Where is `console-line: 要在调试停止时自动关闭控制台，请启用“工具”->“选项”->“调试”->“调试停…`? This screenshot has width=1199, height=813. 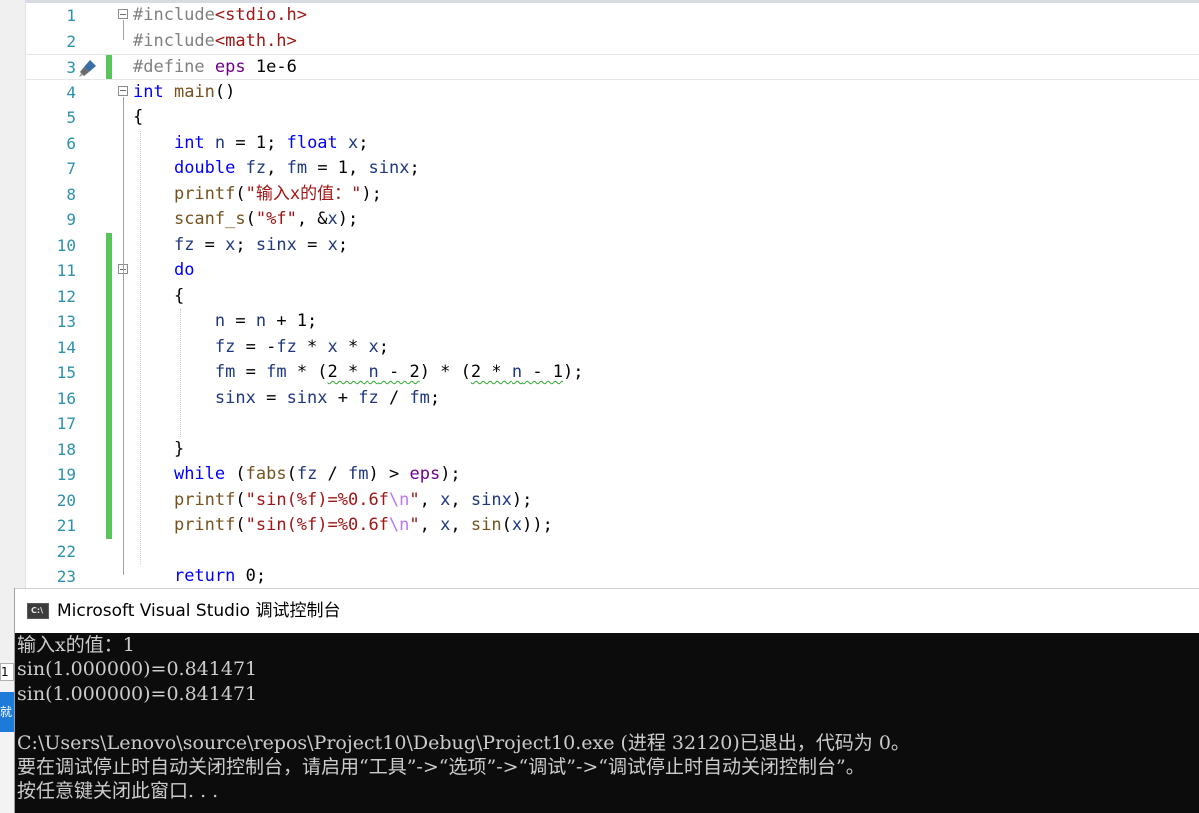
console-line: 要在调试停止时自动关闭控制台，请启用“工具”->“选项”->“调试”->“调试停… is located at coordinates (441, 766).